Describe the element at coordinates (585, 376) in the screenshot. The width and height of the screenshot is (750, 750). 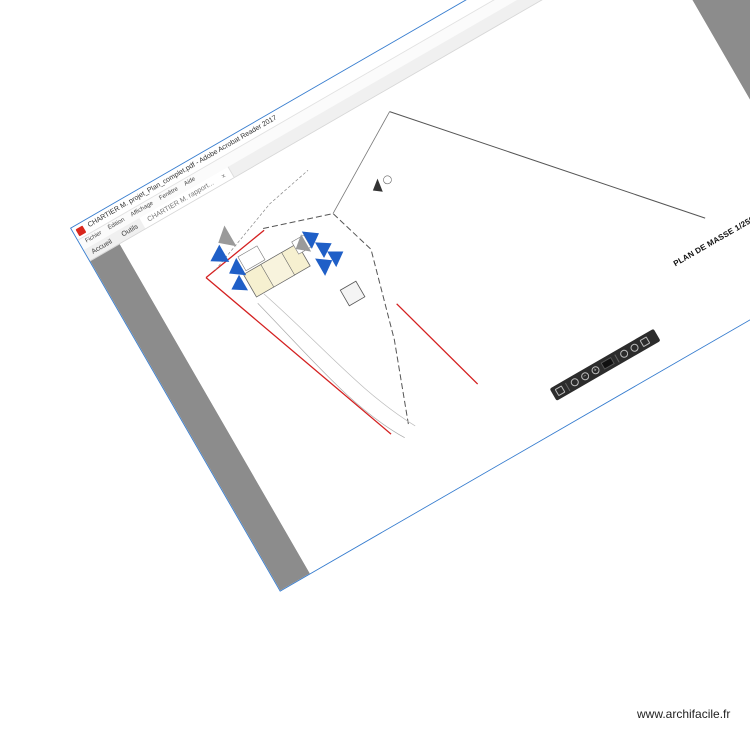
I see `zoom-out-icon: −` at that location.